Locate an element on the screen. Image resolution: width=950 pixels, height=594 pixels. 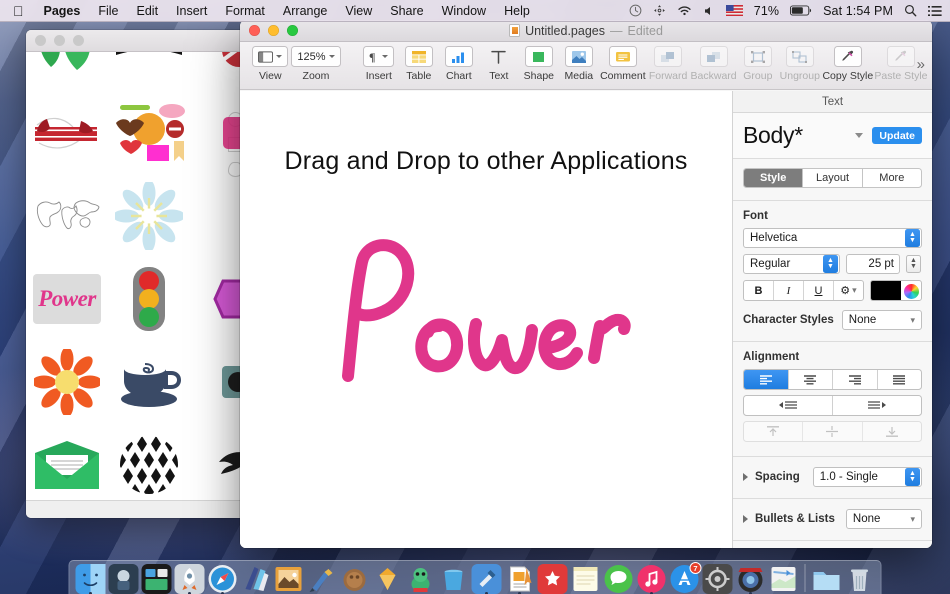
dock-item-system-app is located at coordinates (123, 579).